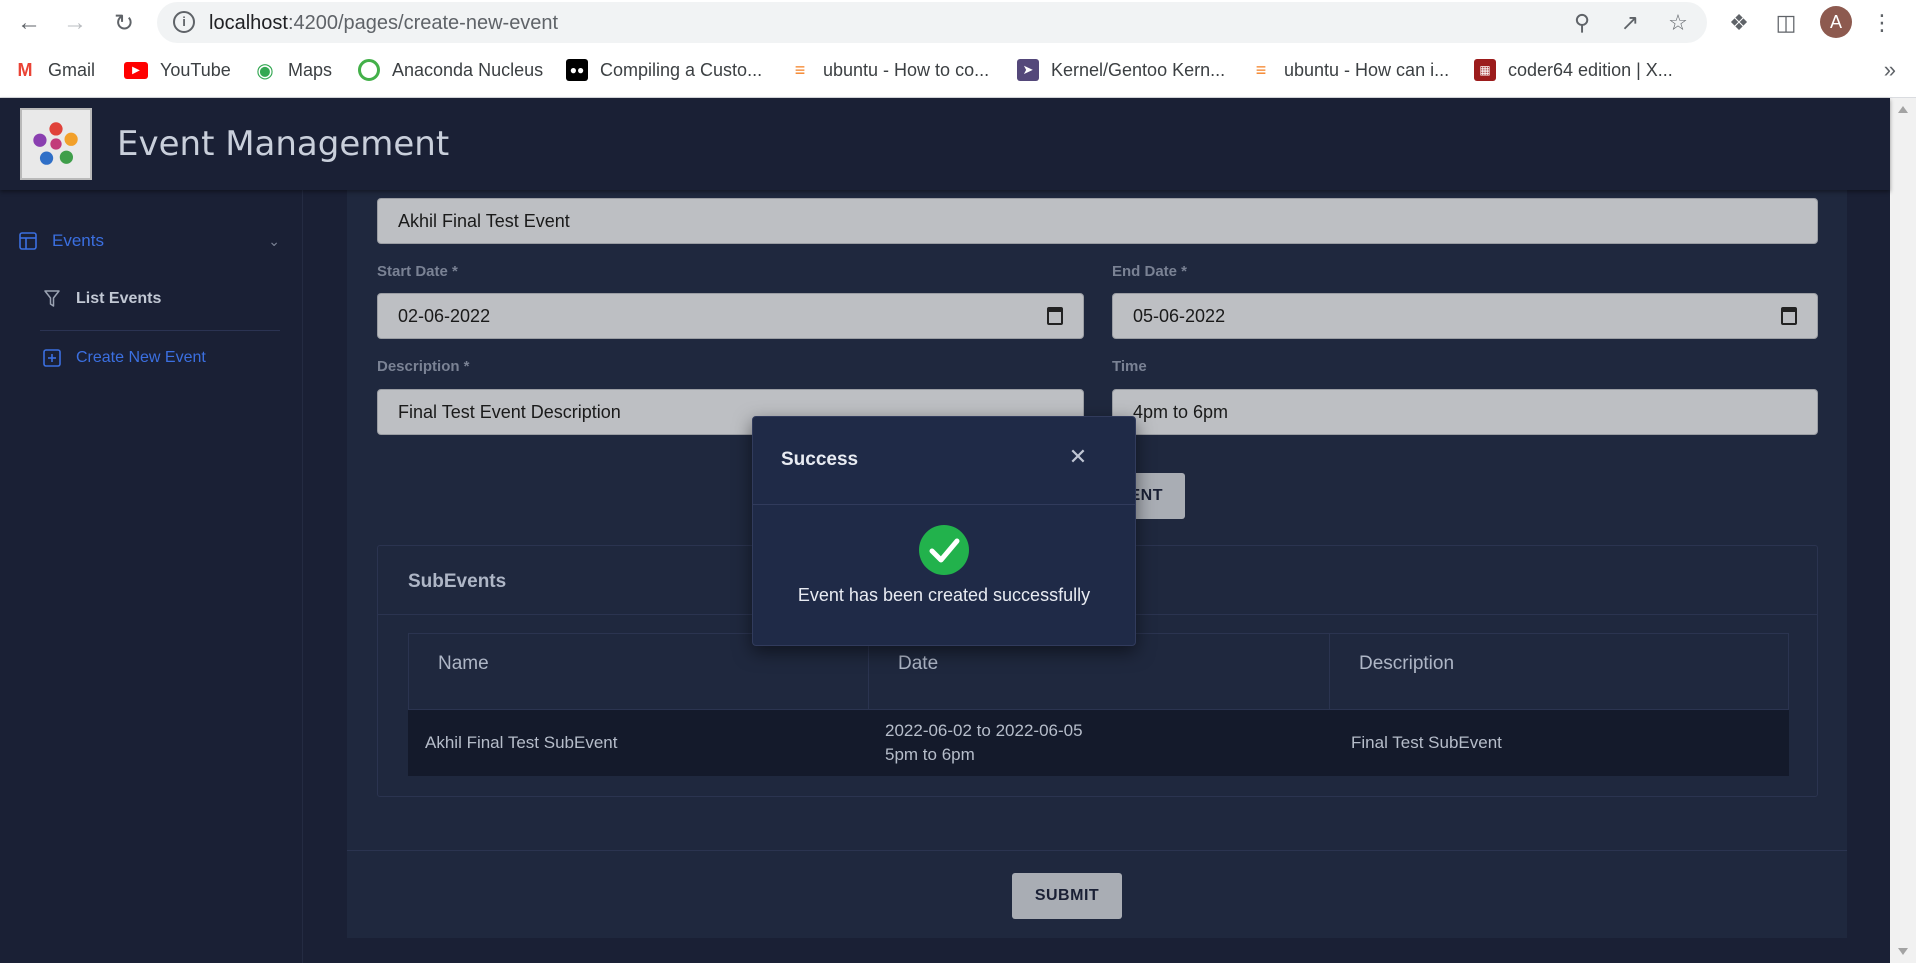 The width and height of the screenshot is (1916, 963). What do you see at coordinates (1903, 109) in the screenshot?
I see `scroll-up-icon` at bounding box center [1903, 109].